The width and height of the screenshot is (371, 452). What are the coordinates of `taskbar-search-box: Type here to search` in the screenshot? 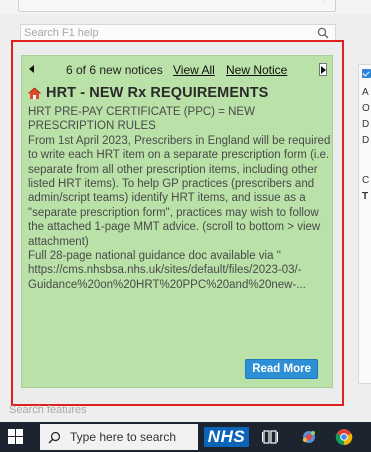 It's located at (119, 437).